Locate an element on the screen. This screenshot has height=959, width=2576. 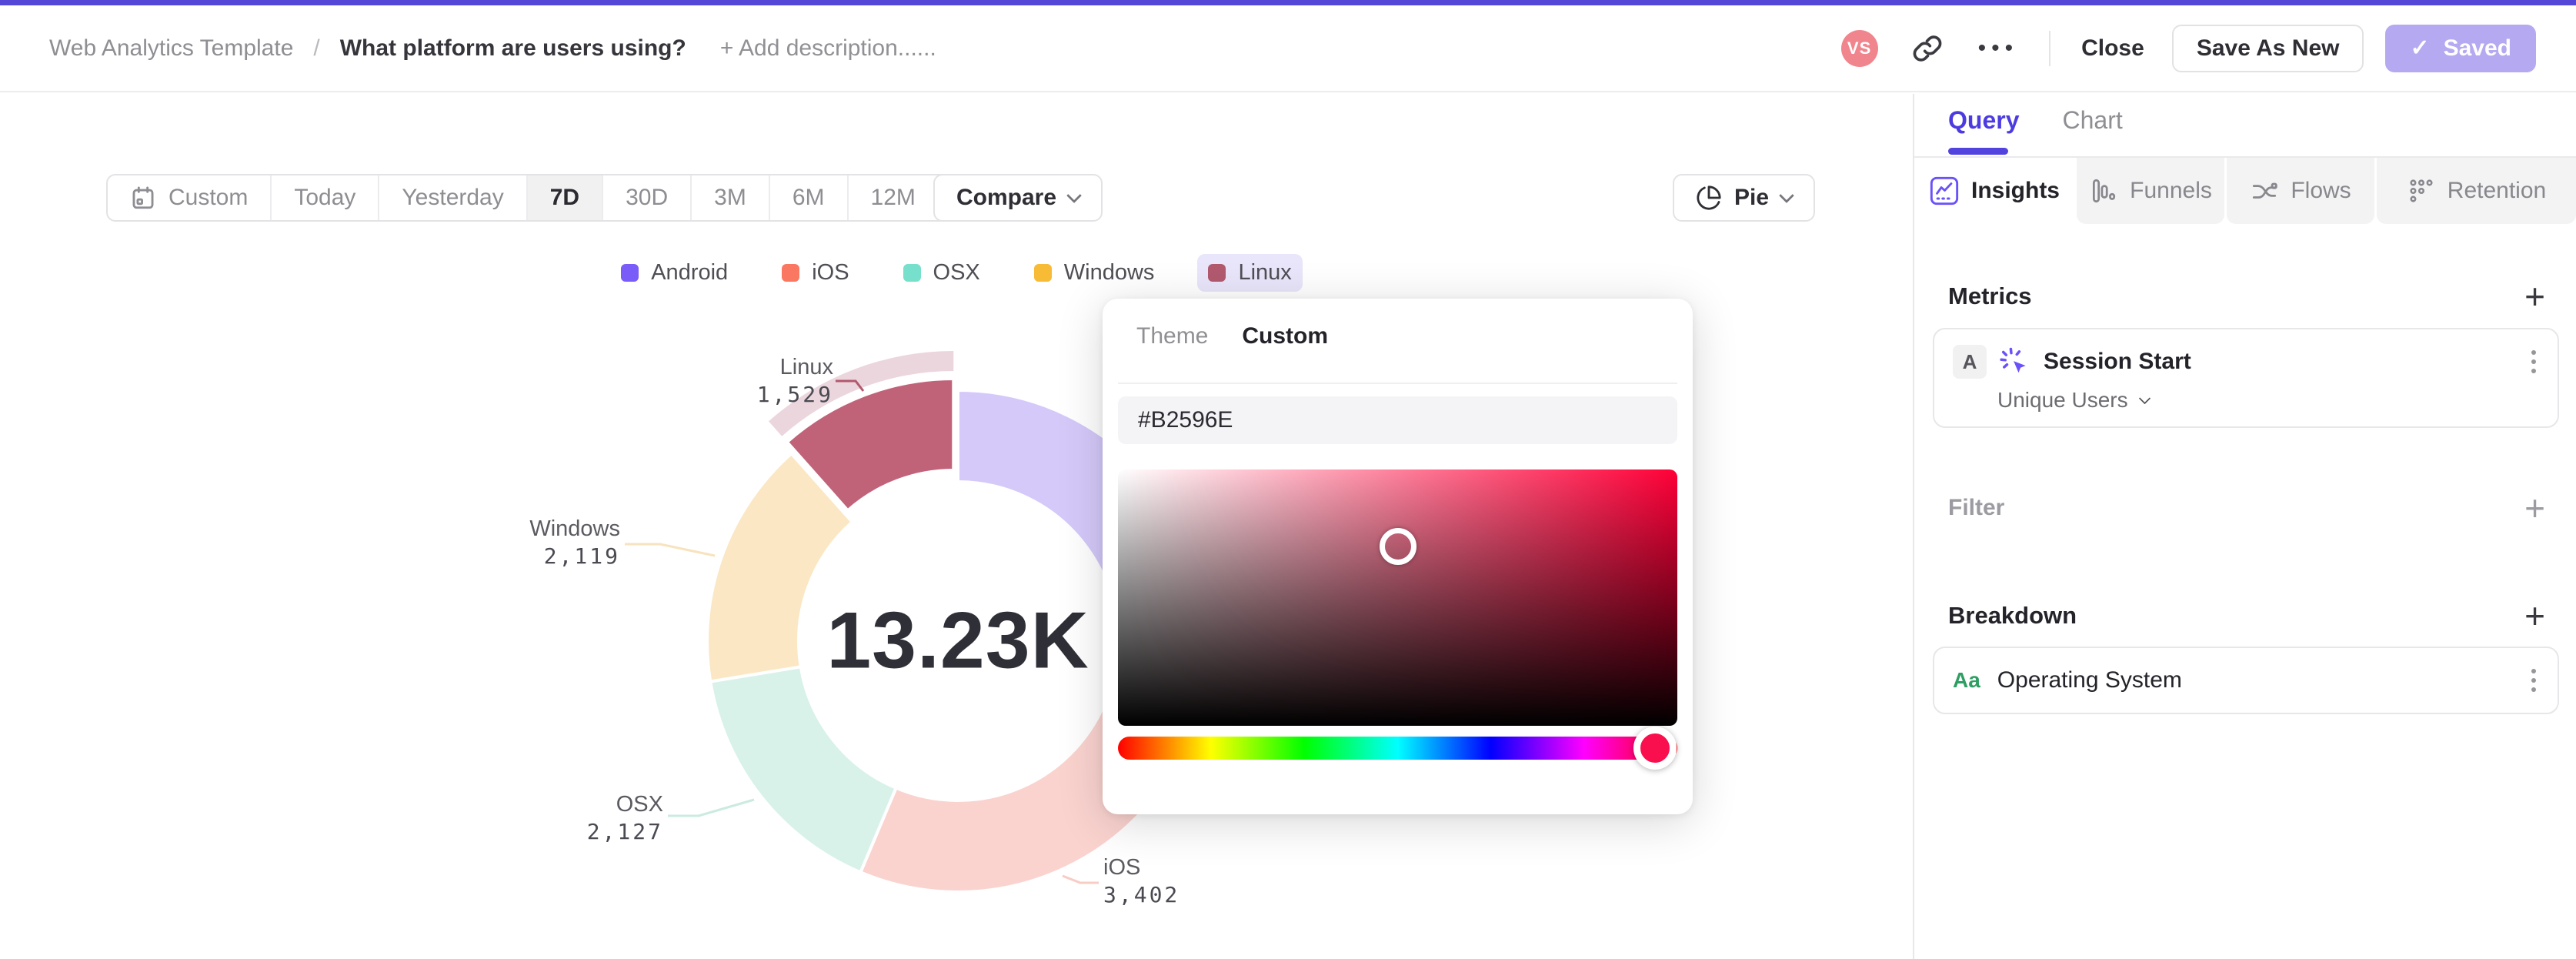
top-accent-bar is located at coordinates (1288, 2).